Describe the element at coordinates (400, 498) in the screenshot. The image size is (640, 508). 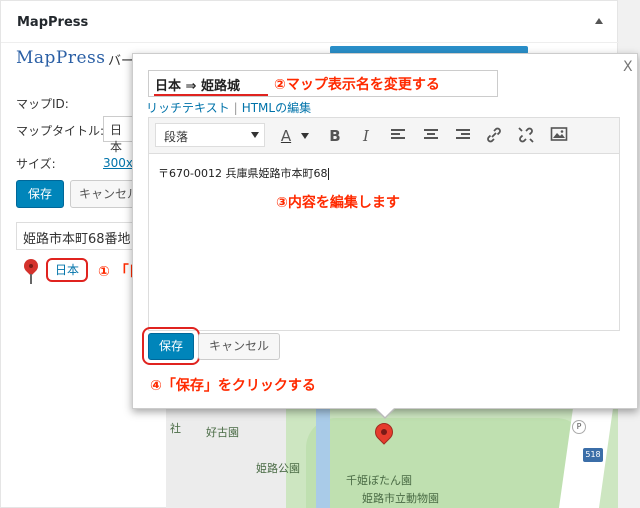
I see `map-label-e: 姫路市立動物園` at that location.